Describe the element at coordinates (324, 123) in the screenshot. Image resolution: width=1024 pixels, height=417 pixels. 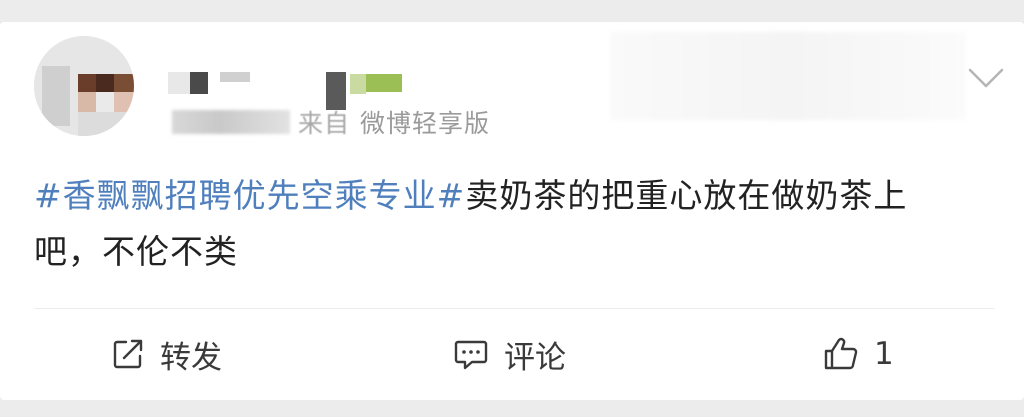
I see `source-prefix: 来自` at that location.